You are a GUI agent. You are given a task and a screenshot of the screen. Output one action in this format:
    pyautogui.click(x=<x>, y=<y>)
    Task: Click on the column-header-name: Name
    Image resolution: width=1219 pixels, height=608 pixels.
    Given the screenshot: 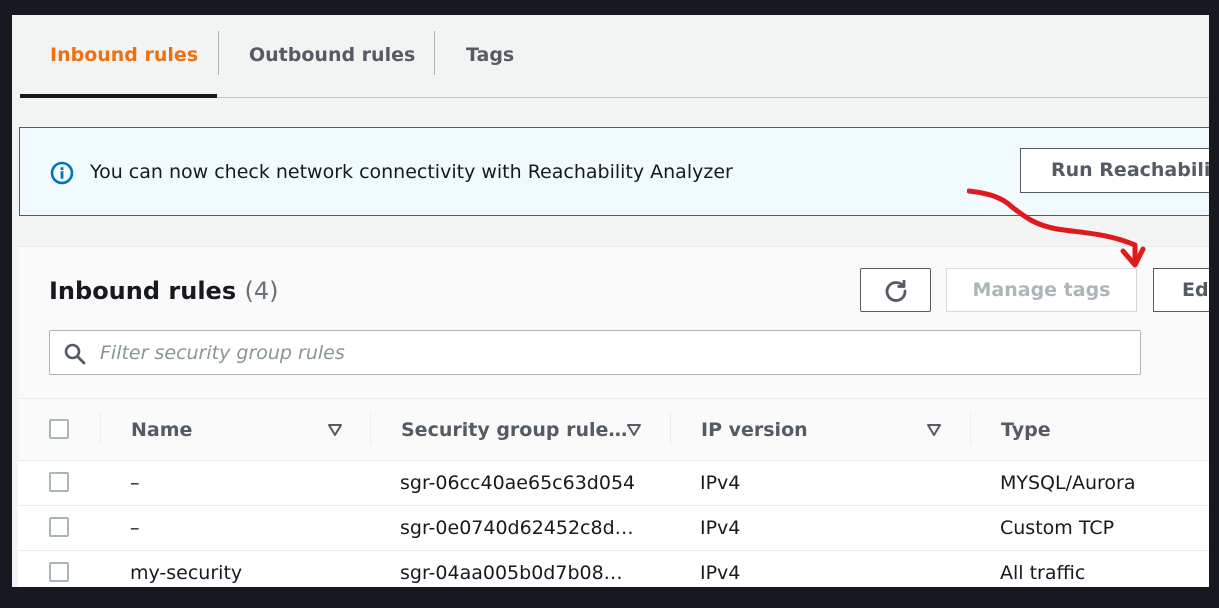 What is the action you would take?
    pyautogui.click(x=161, y=430)
    